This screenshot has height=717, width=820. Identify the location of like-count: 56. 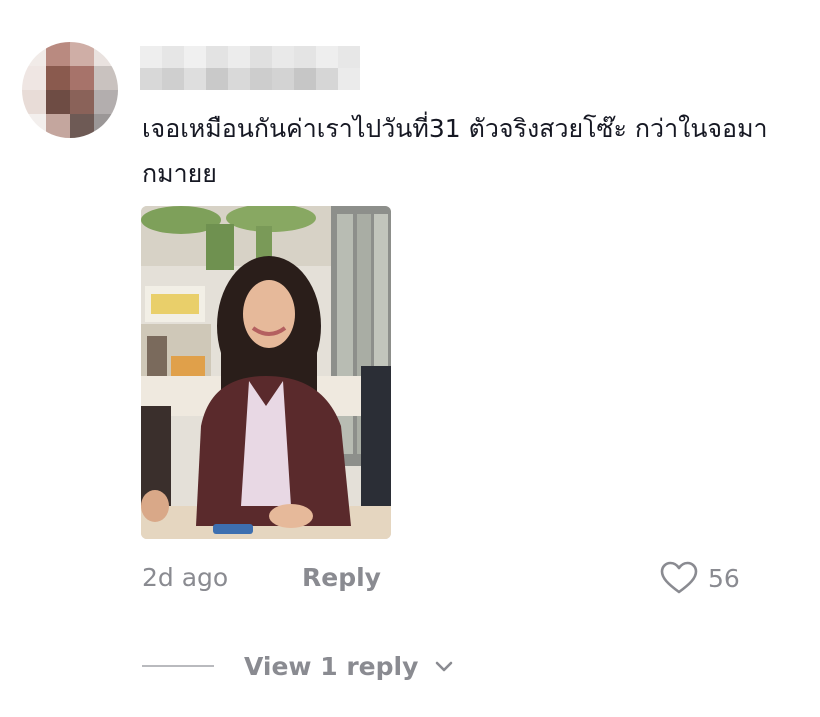
(724, 578).